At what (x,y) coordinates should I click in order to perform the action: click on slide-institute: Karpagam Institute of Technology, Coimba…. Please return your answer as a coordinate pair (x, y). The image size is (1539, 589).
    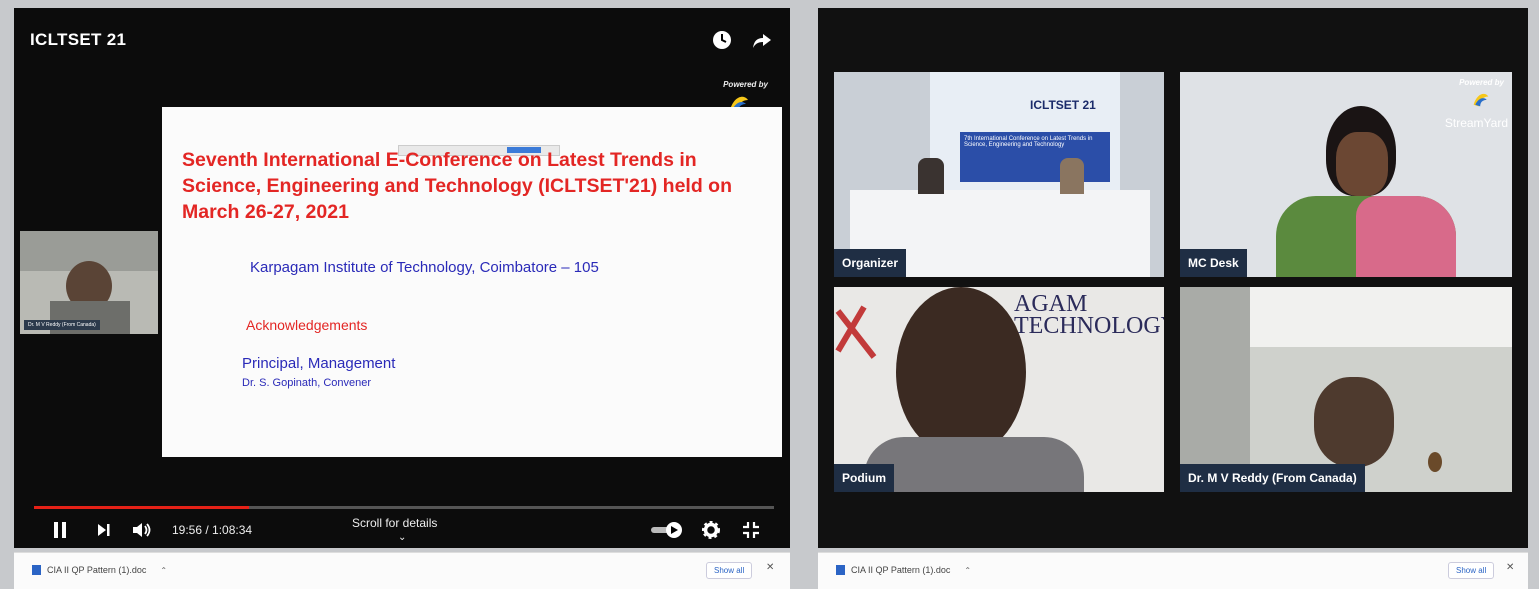
    Looking at the image, I should click on (424, 267).